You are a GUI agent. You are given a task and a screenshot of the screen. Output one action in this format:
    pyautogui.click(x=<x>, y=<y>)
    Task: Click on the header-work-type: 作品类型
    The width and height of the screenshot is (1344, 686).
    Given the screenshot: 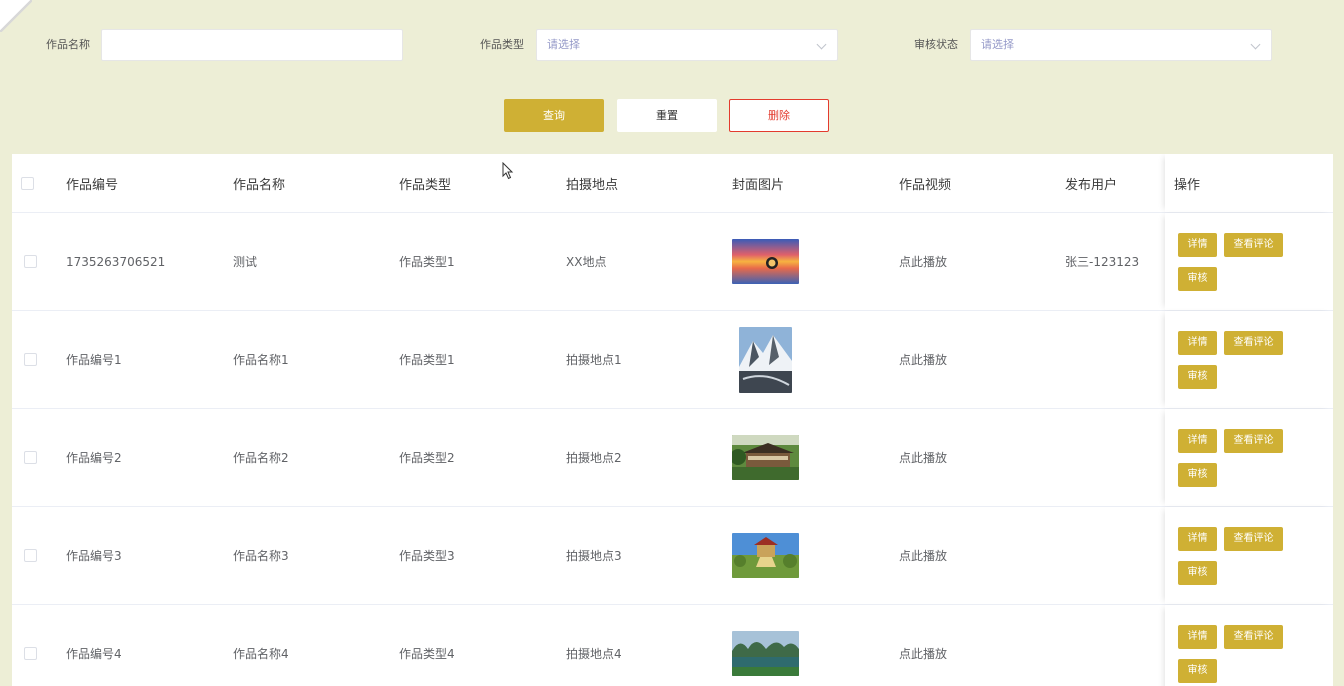 What is the action you would take?
    pyautogui.click(x=425, y=185)
    